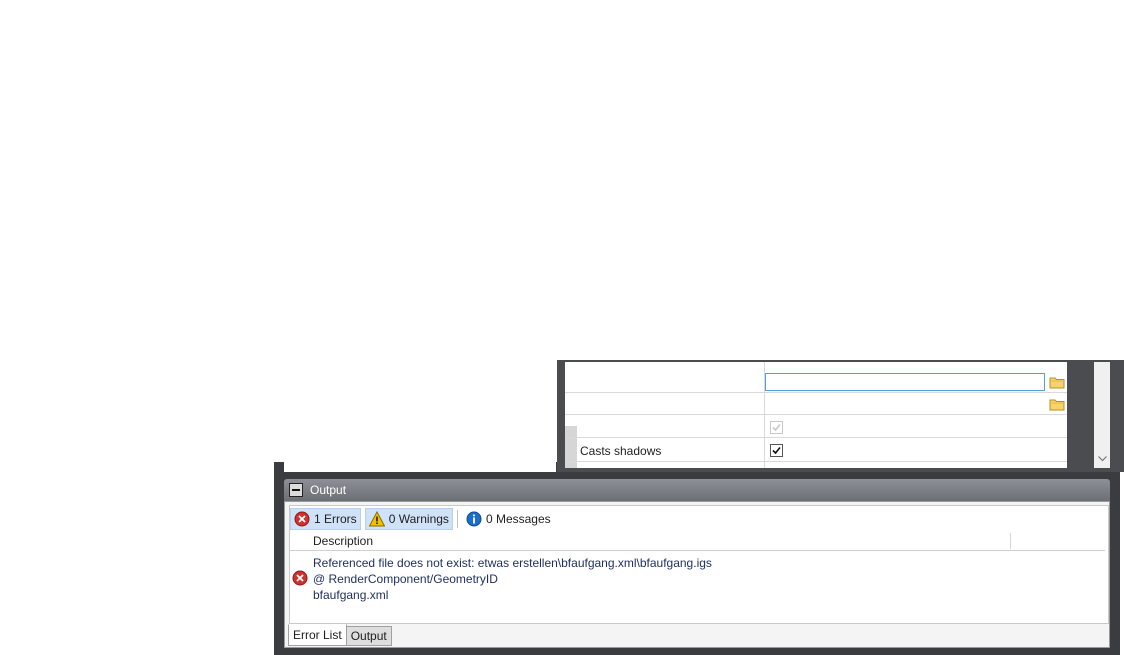 The width and height of the screenshot is (1124, 655). I want to click on left-panel, so click(420, 417).